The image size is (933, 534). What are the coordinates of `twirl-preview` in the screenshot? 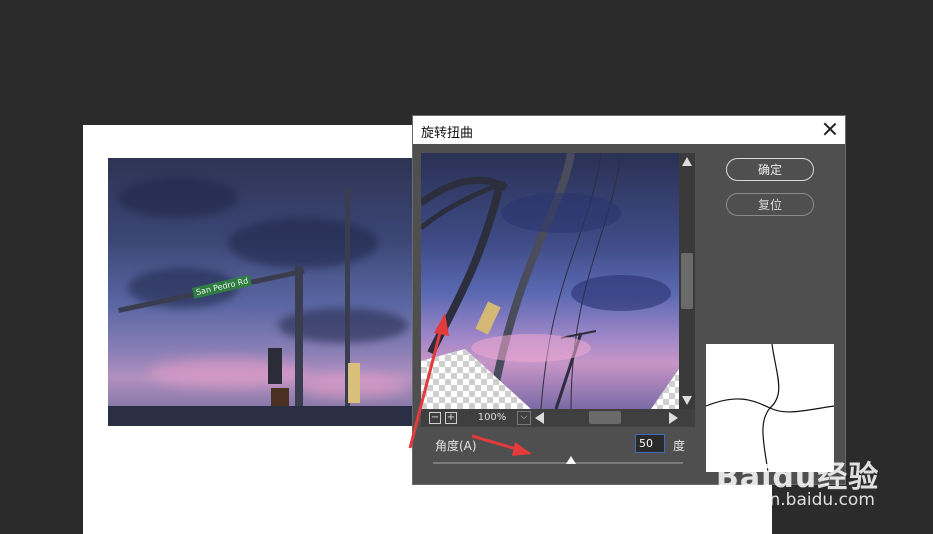 It's located at (550, 281).